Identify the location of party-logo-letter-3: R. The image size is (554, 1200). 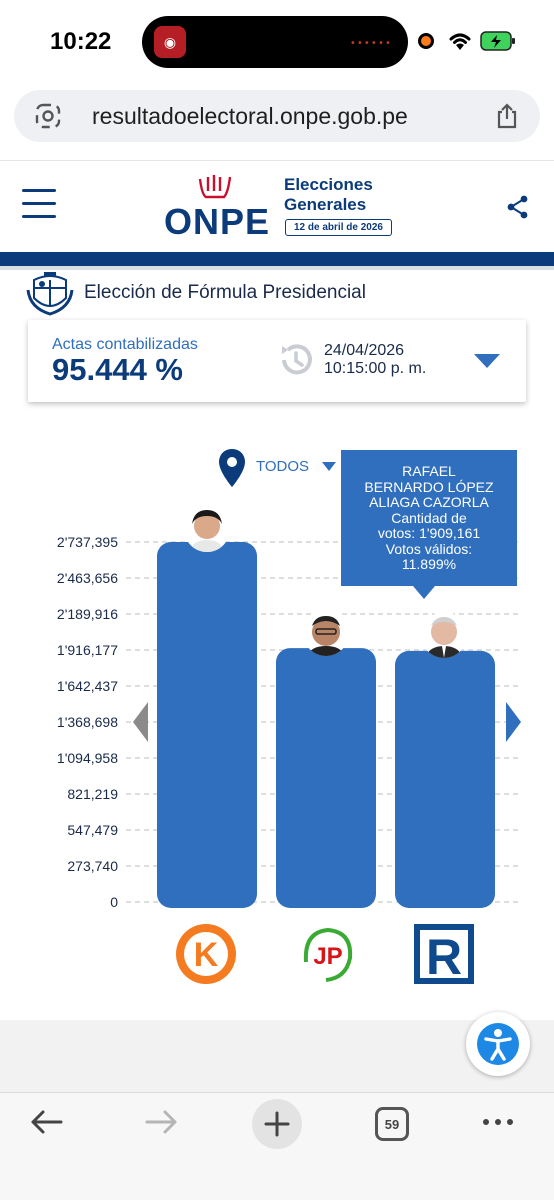
(444, 957).